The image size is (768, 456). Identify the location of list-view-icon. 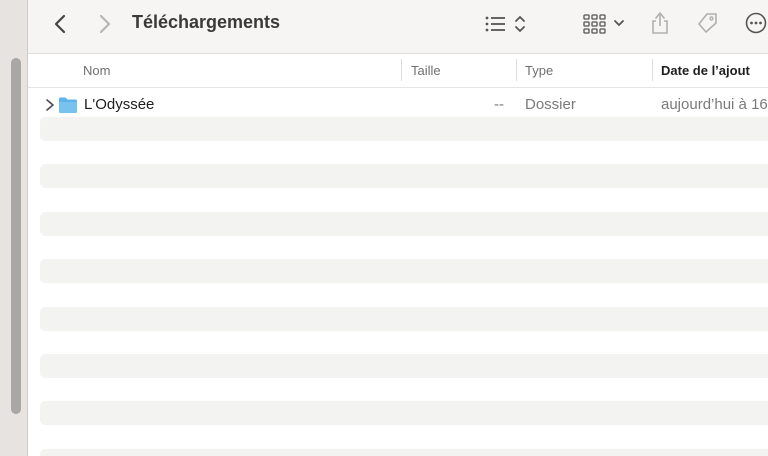
(496, 24).